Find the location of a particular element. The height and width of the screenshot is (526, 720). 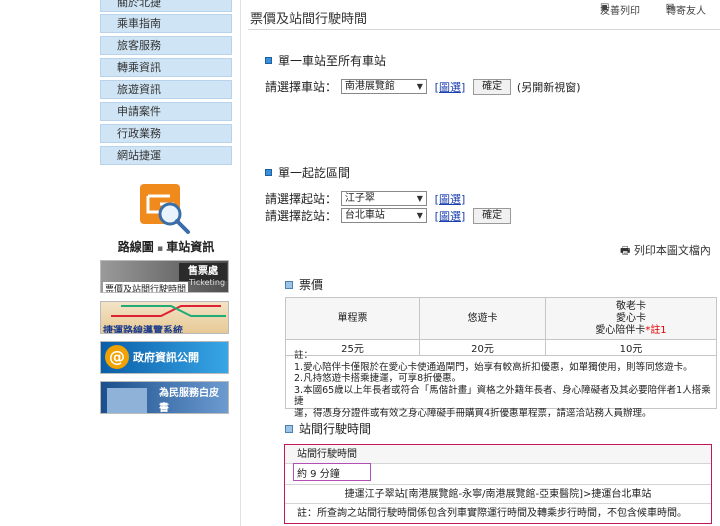

single-station-heading: 單一車站至所有車站 is located at coordinates (325, 60).